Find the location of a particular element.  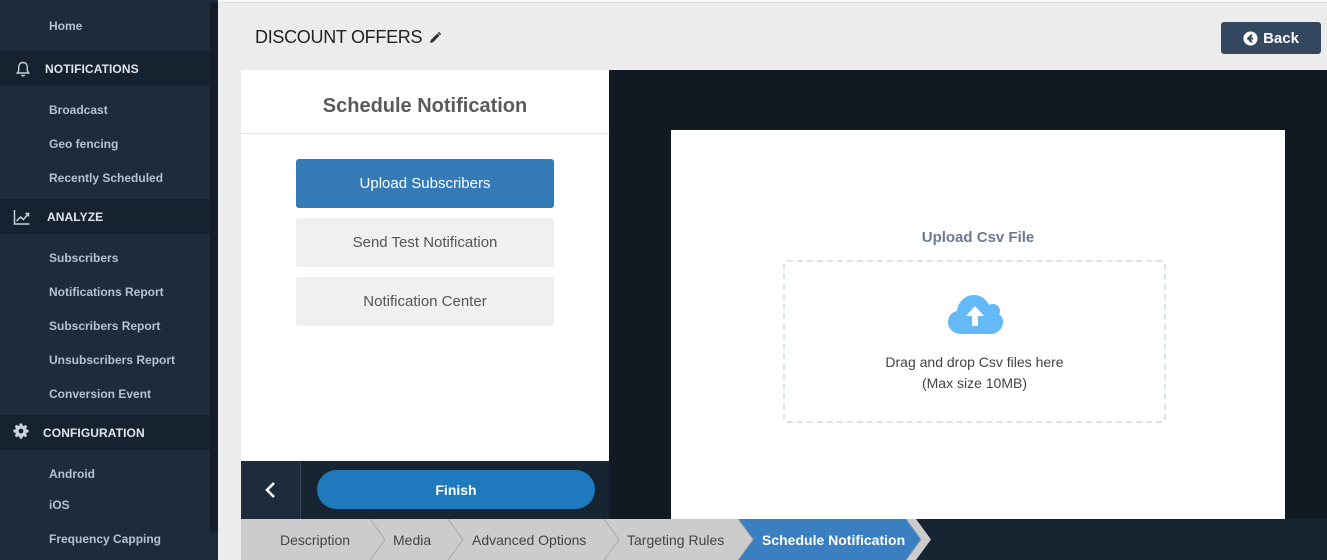

sidebar-item-ios: iOS is located at coordinates (59, 505).